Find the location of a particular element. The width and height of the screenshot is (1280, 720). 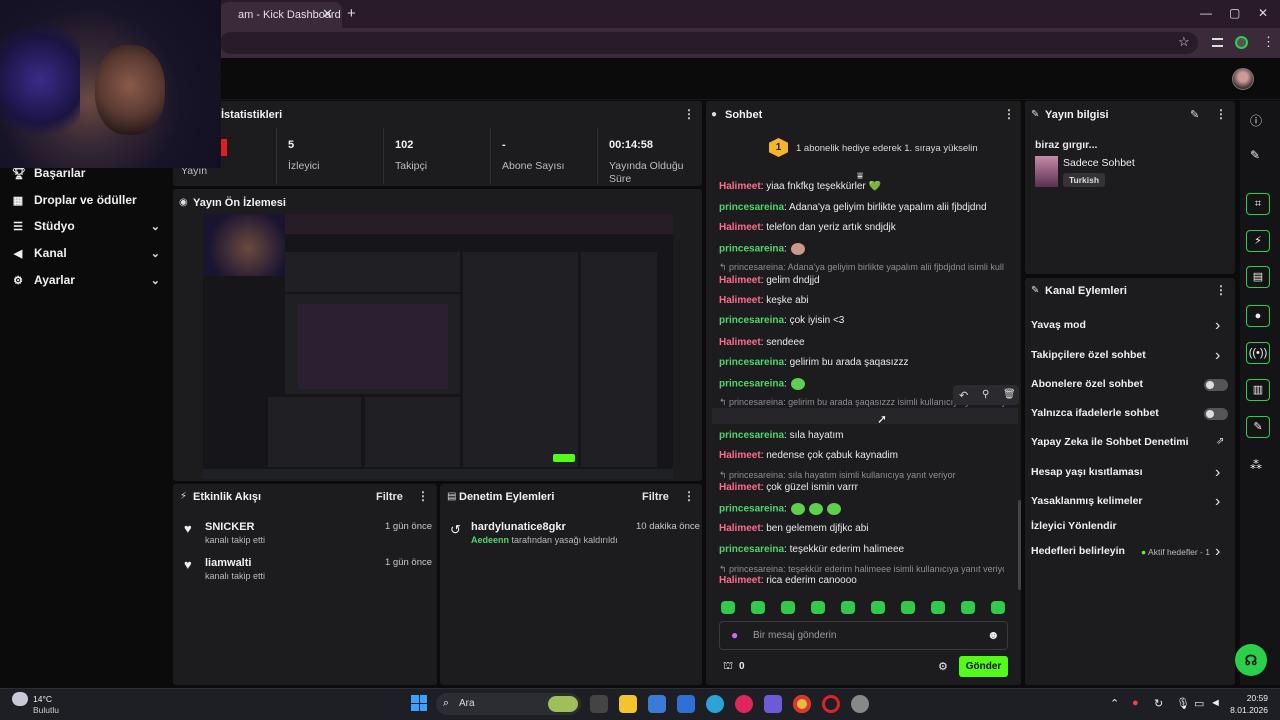

channel-action-item: Hesap yaşı kısıtlaması is located at coordinates (1087, 472).